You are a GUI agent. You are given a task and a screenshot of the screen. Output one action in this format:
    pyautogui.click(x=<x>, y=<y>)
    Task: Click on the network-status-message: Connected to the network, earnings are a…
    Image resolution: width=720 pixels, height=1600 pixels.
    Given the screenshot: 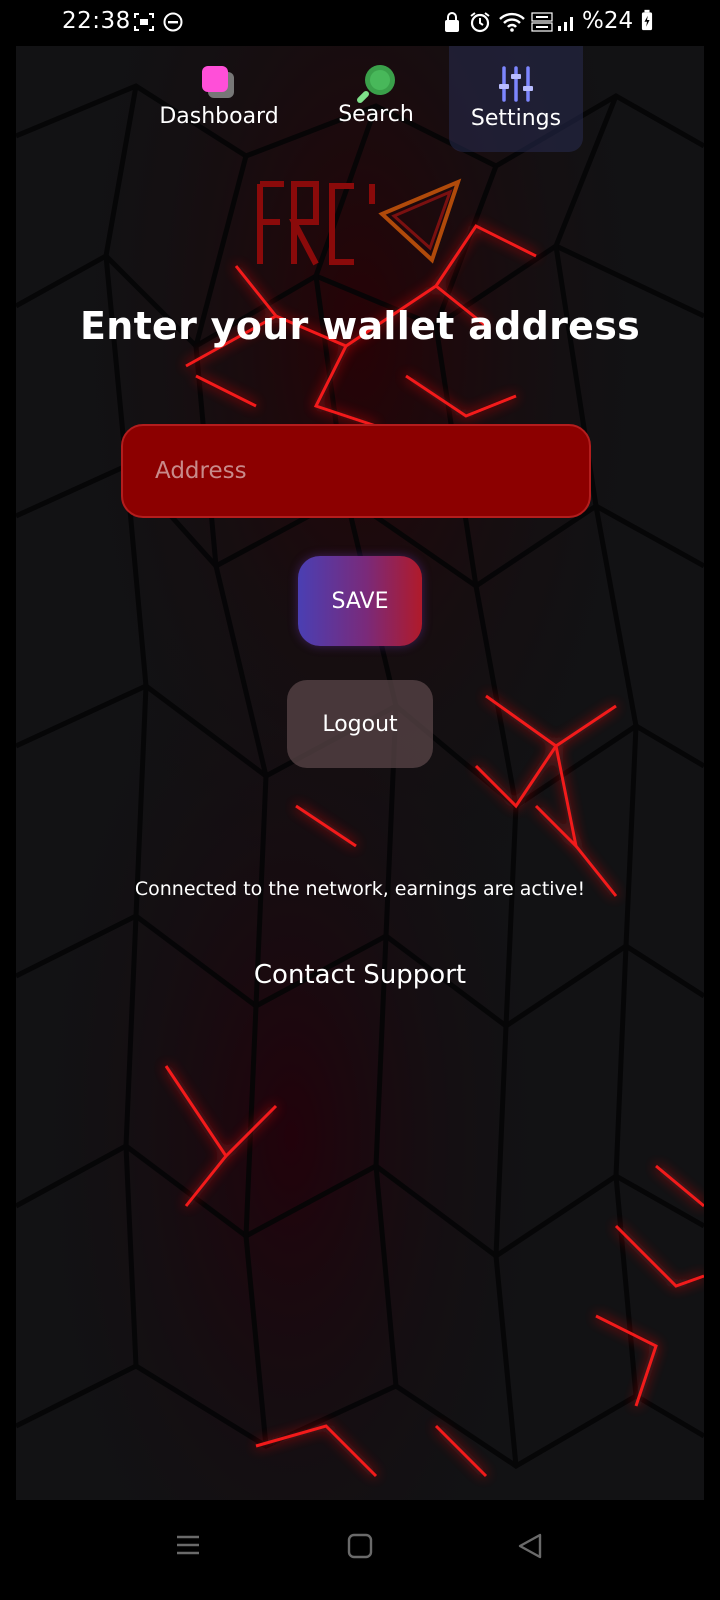 What is the action you would take?
    pyautogui.click(x=360, y=889)
    